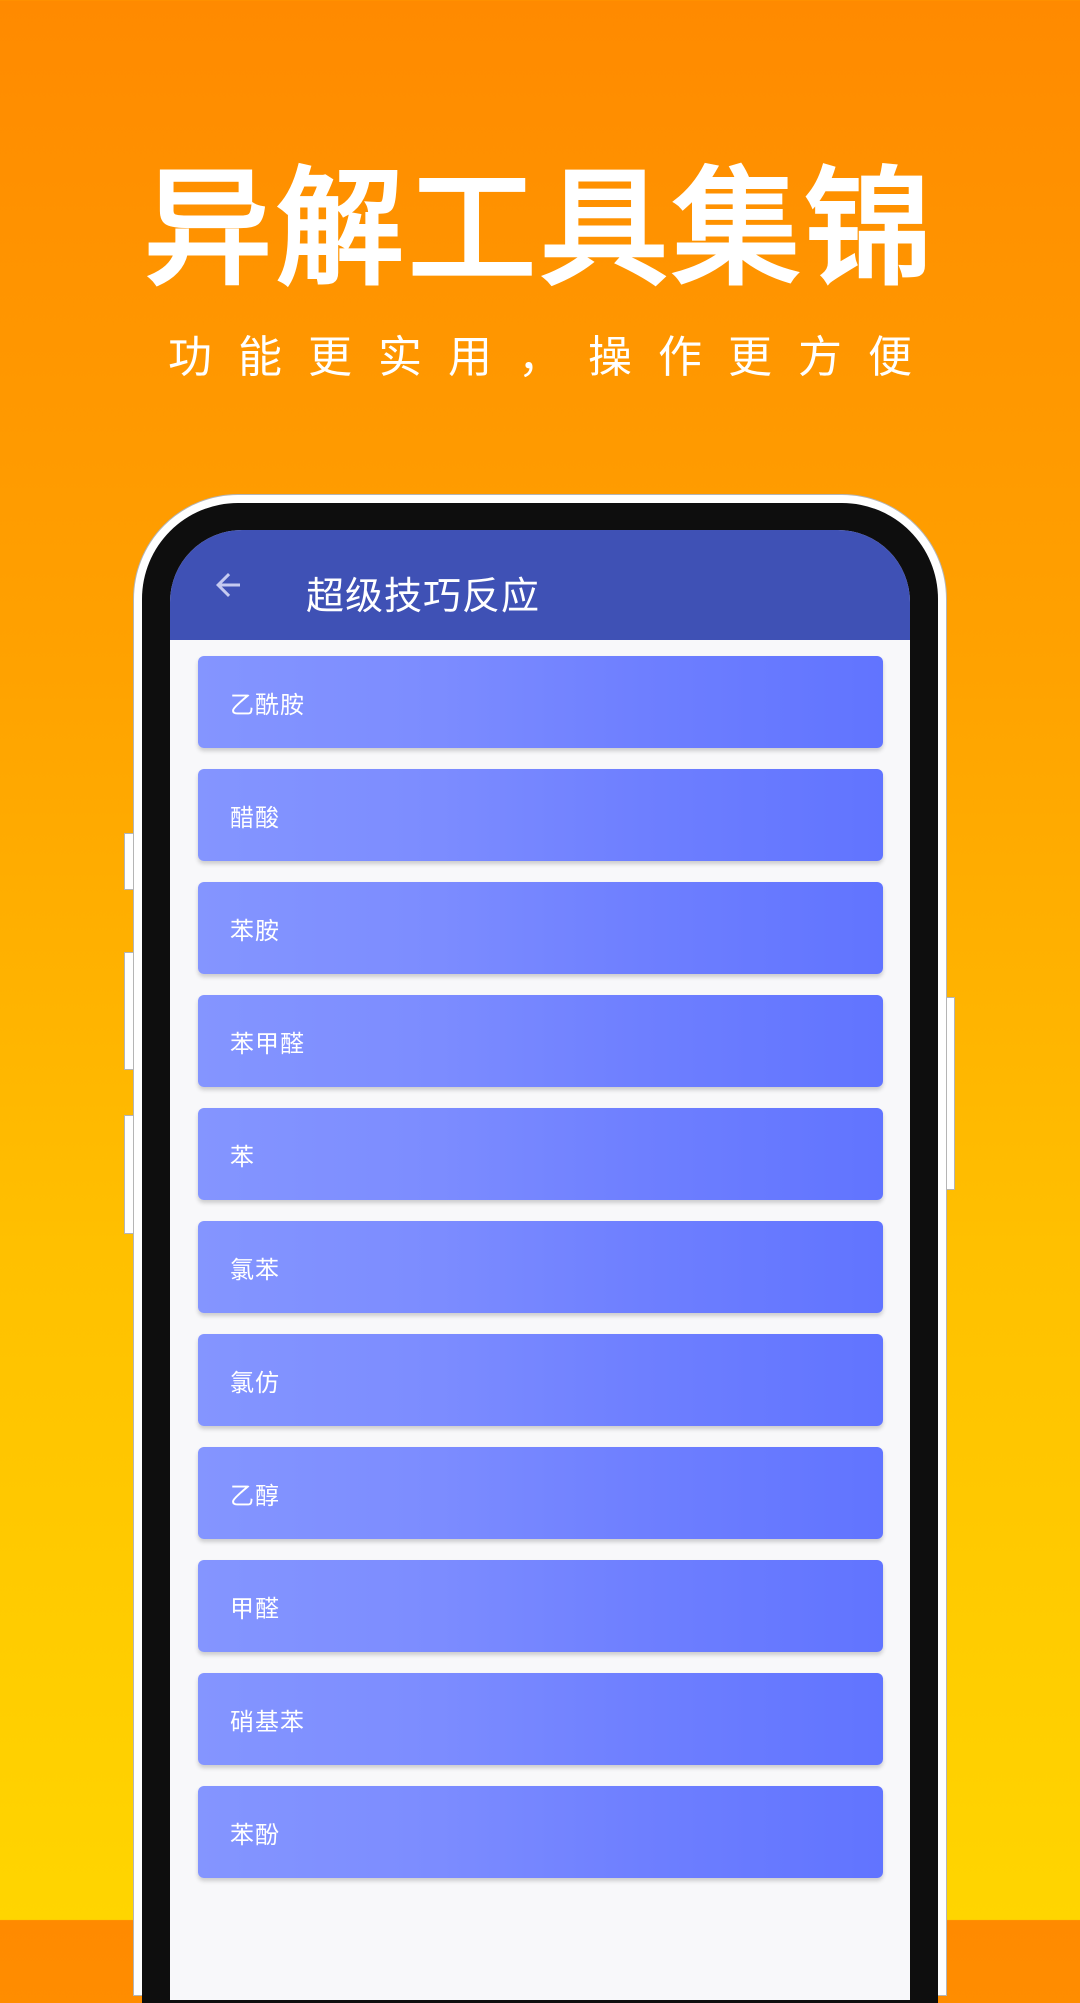 Image resolution: width=1080 pixels, height=2003 pixels. I want to click on list-item-label: 乙酰胺, so click(267, 704).